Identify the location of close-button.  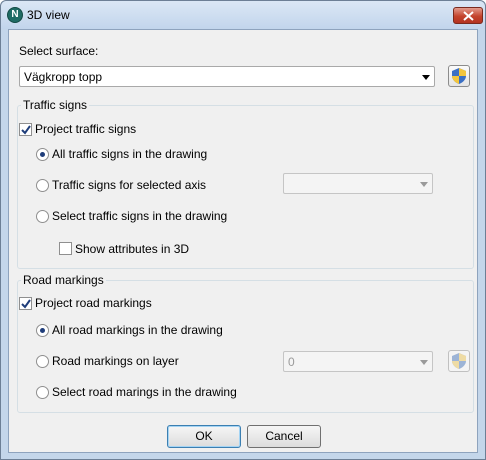
(468, 15).